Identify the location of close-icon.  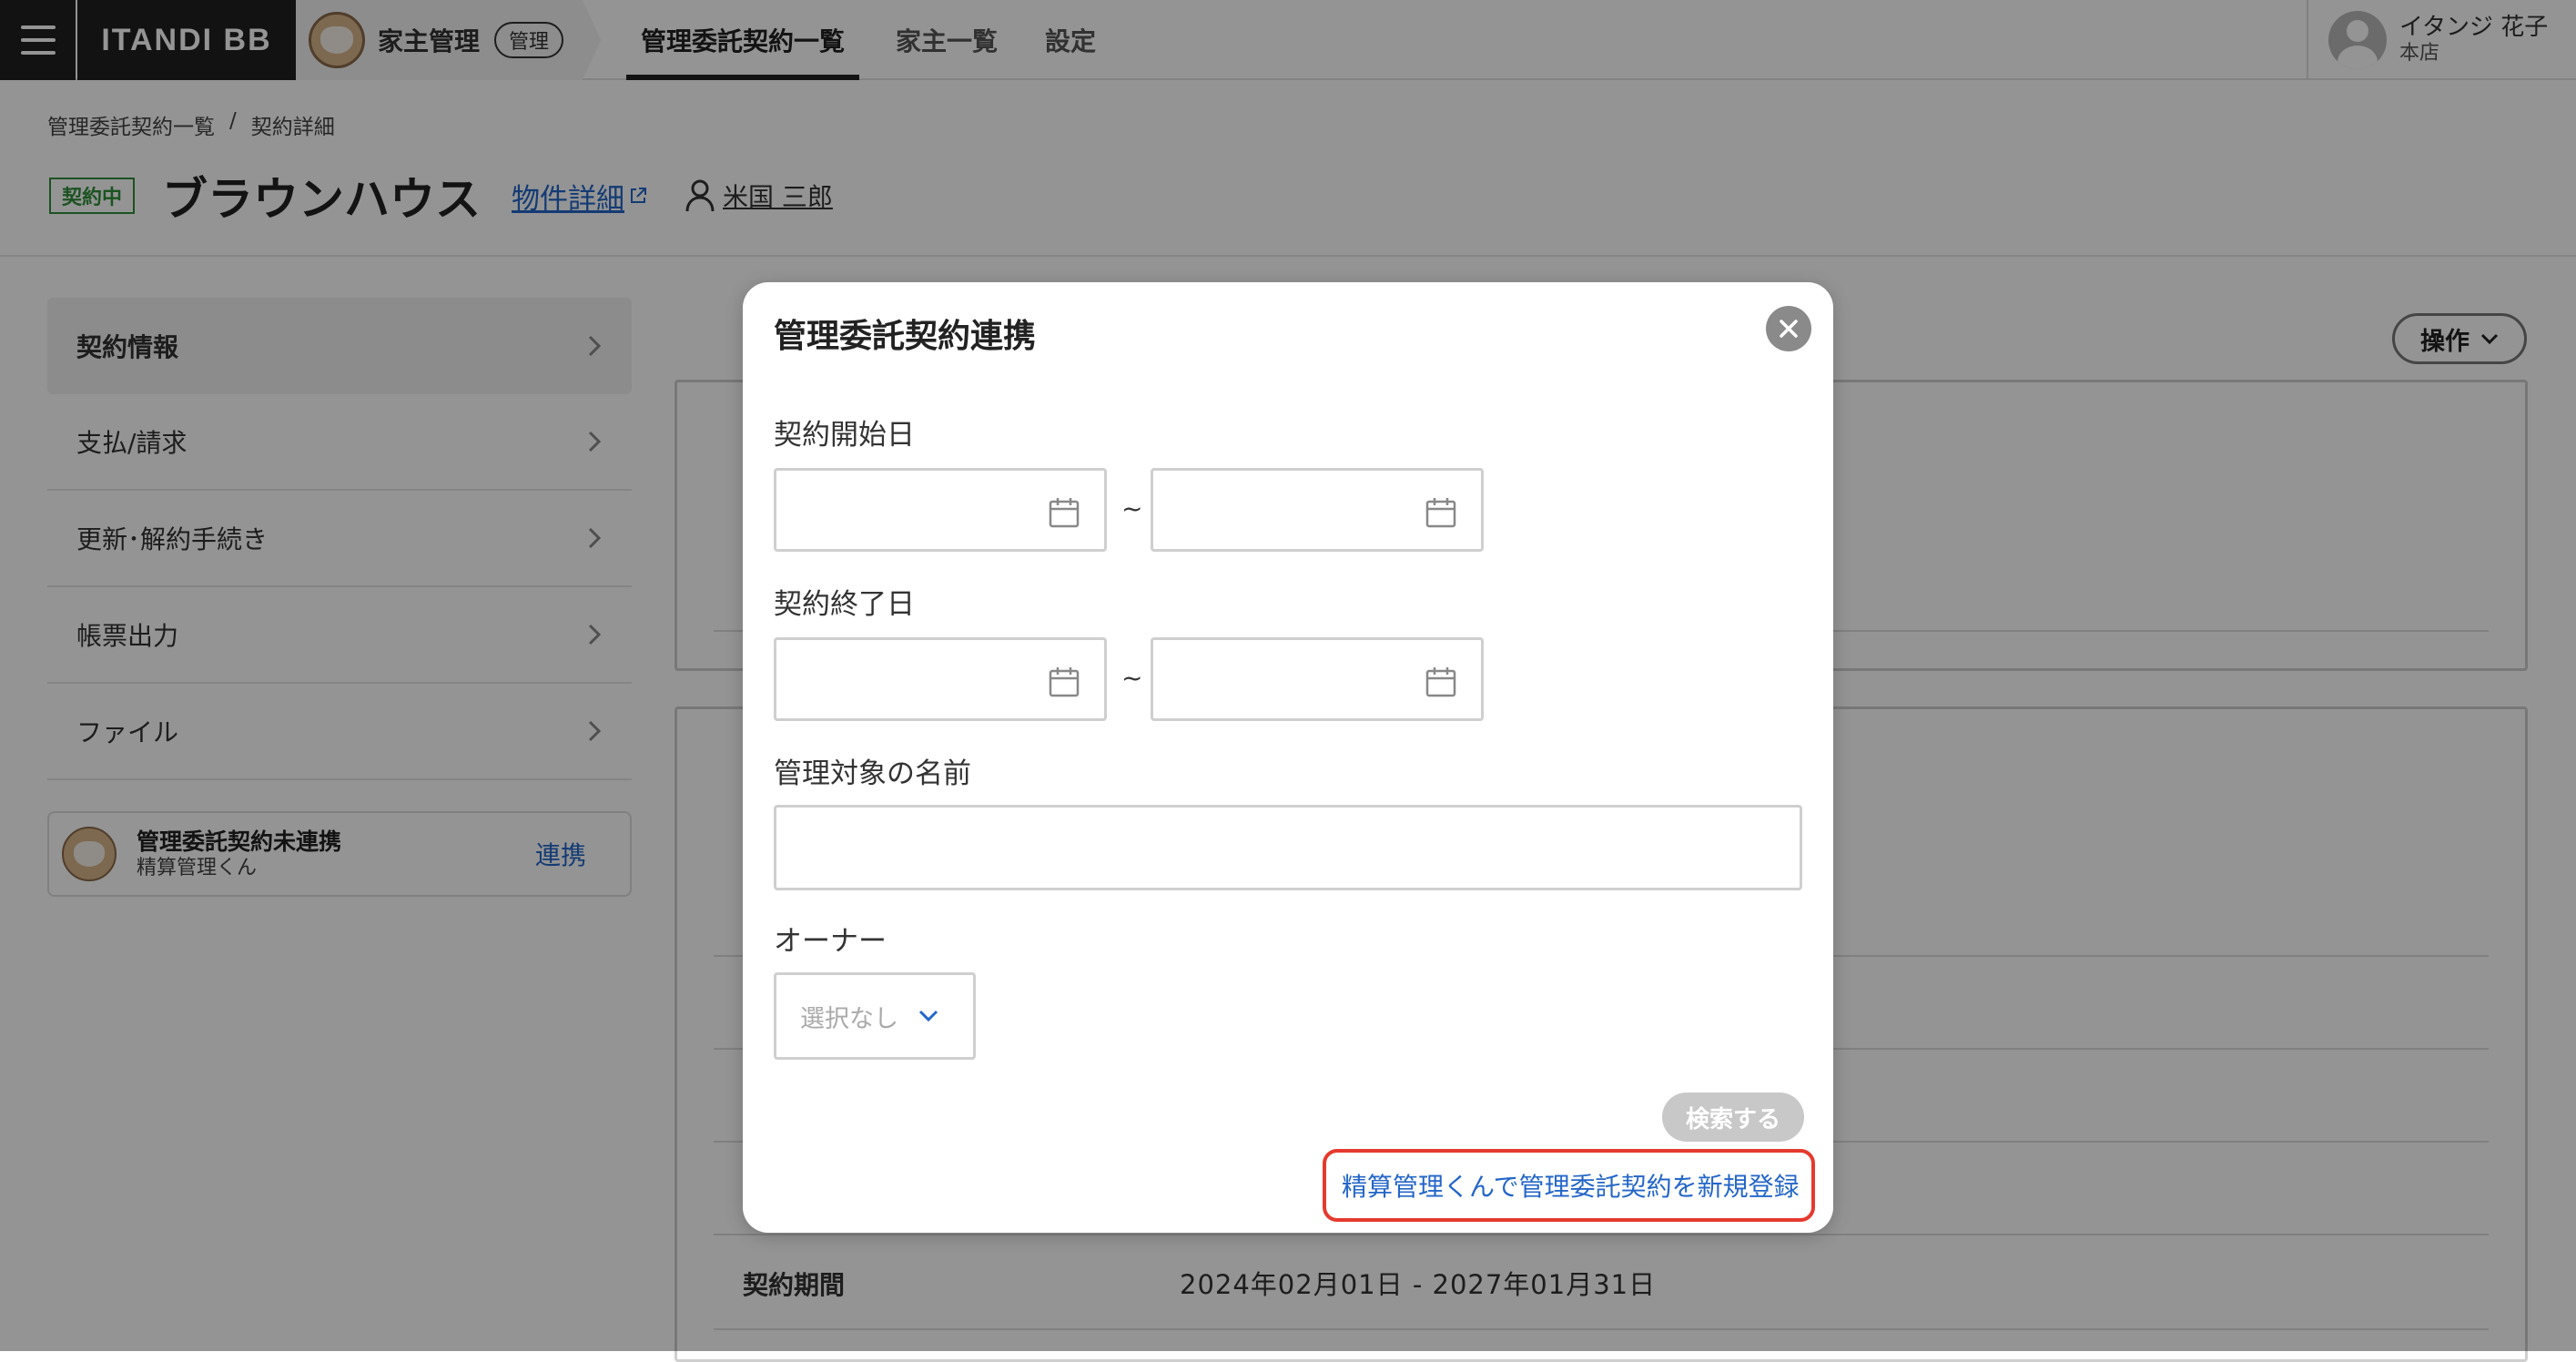
(1789, 329).